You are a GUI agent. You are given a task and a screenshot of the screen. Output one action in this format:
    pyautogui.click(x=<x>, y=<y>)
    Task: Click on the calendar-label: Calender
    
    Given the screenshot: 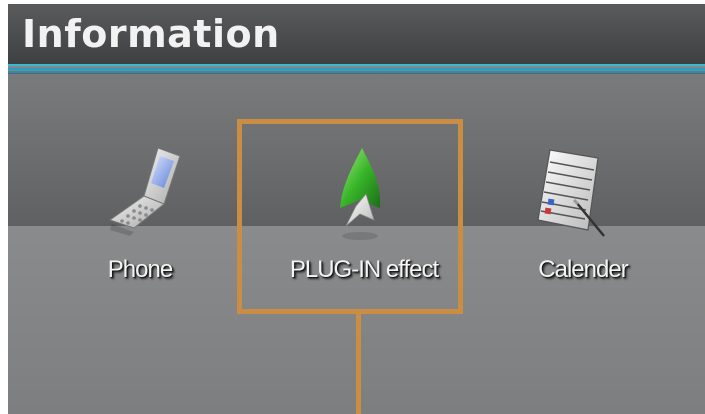 What is the action you would take?
    pyautogui.click(x=583, y=269)
    